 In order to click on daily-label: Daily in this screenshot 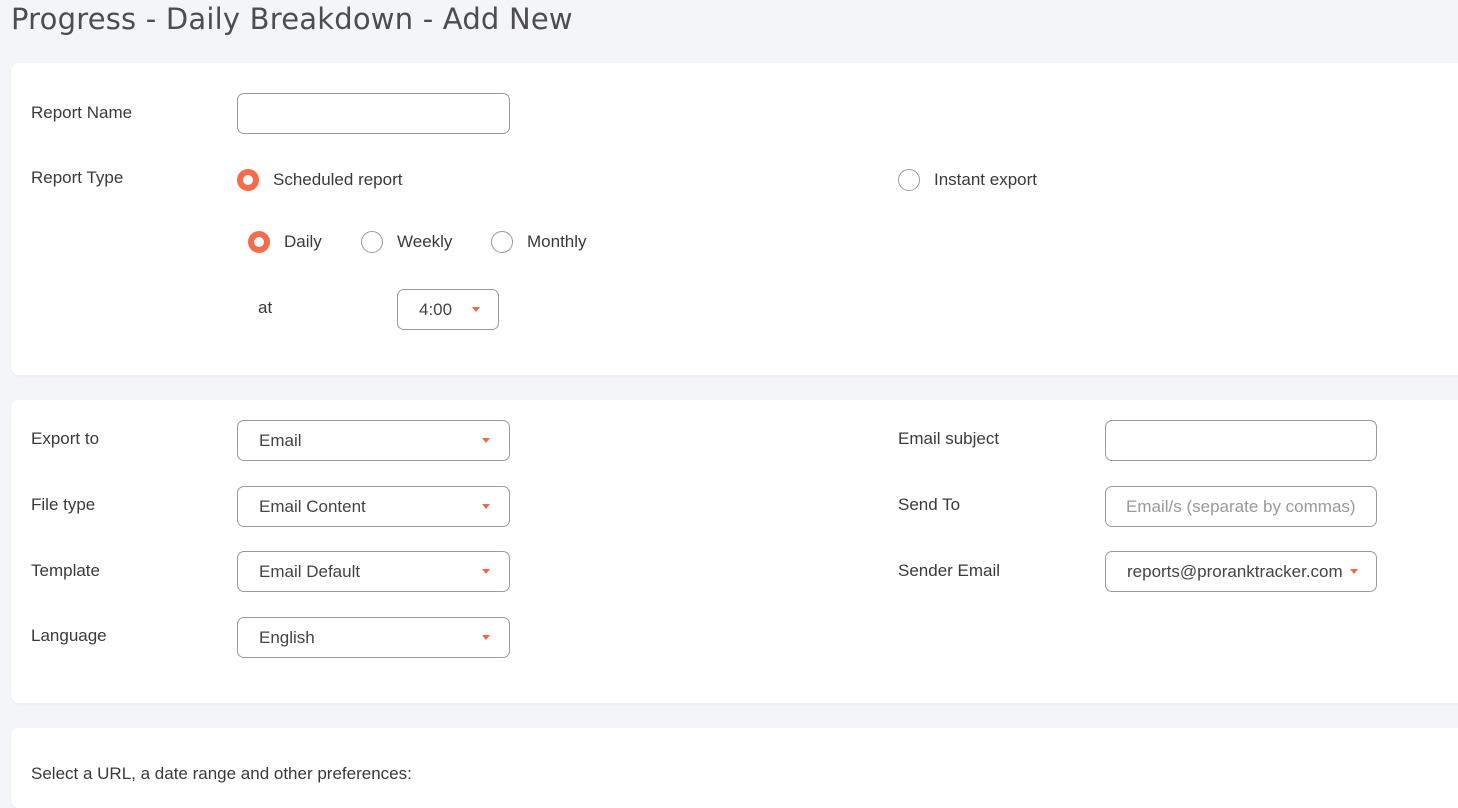, I will do `click(303, 241)`.